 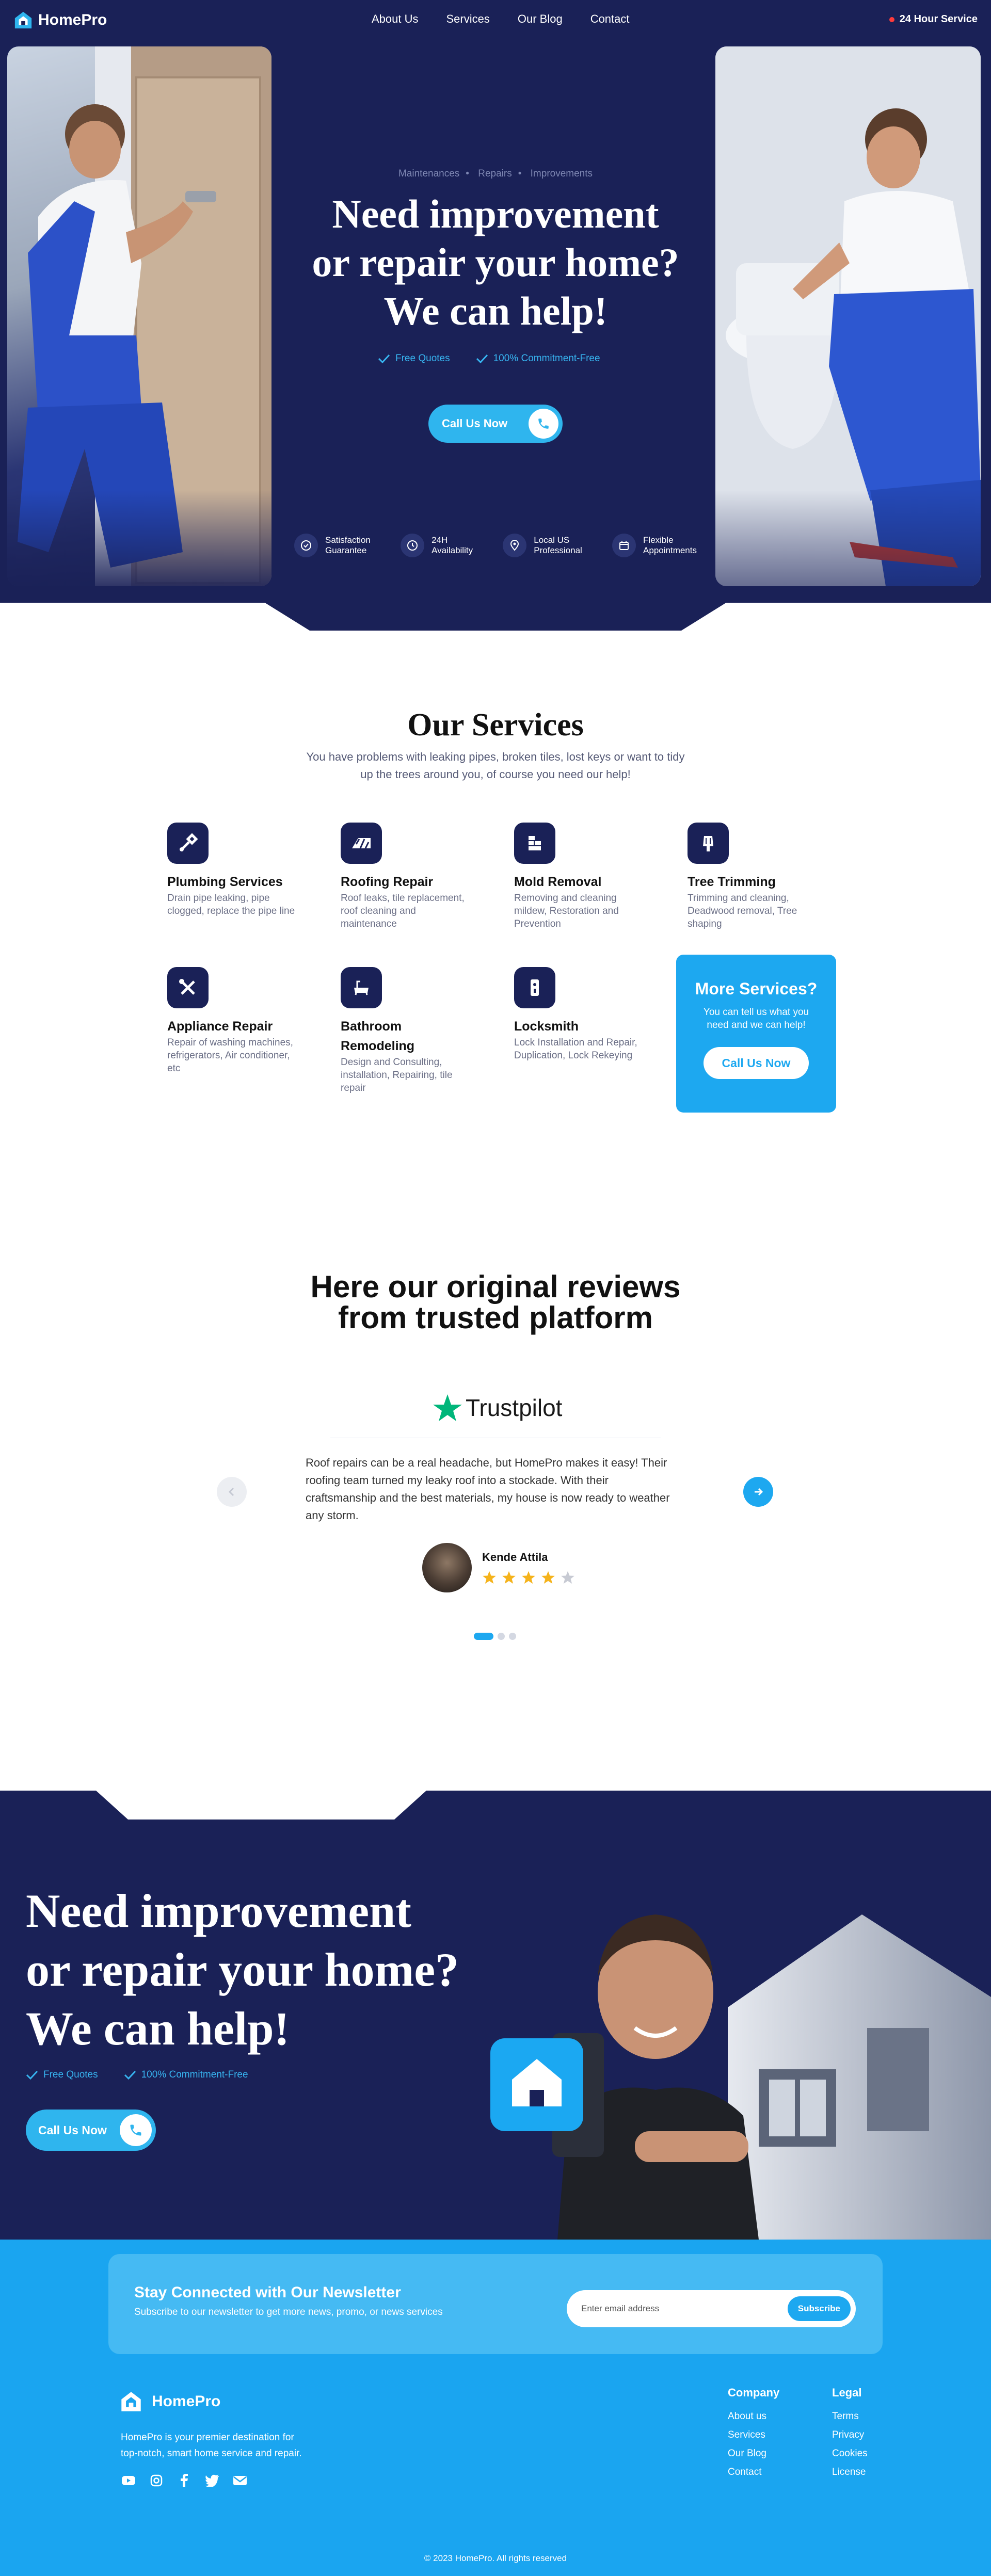 I want to click on reviewer-name: Kende Attila, so click(x=515, y=1558).